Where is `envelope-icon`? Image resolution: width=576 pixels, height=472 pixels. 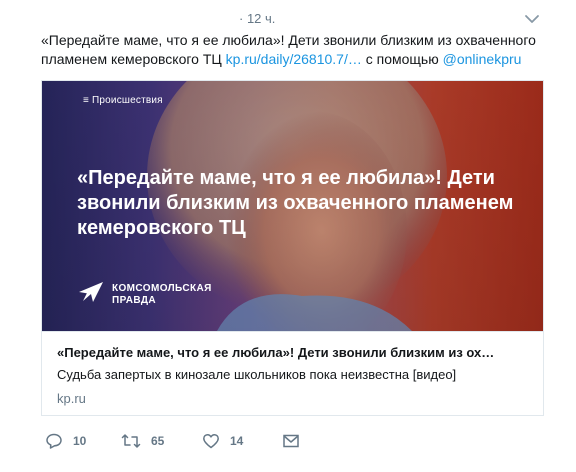
envelope-icon is located at coordinates (291, 441).